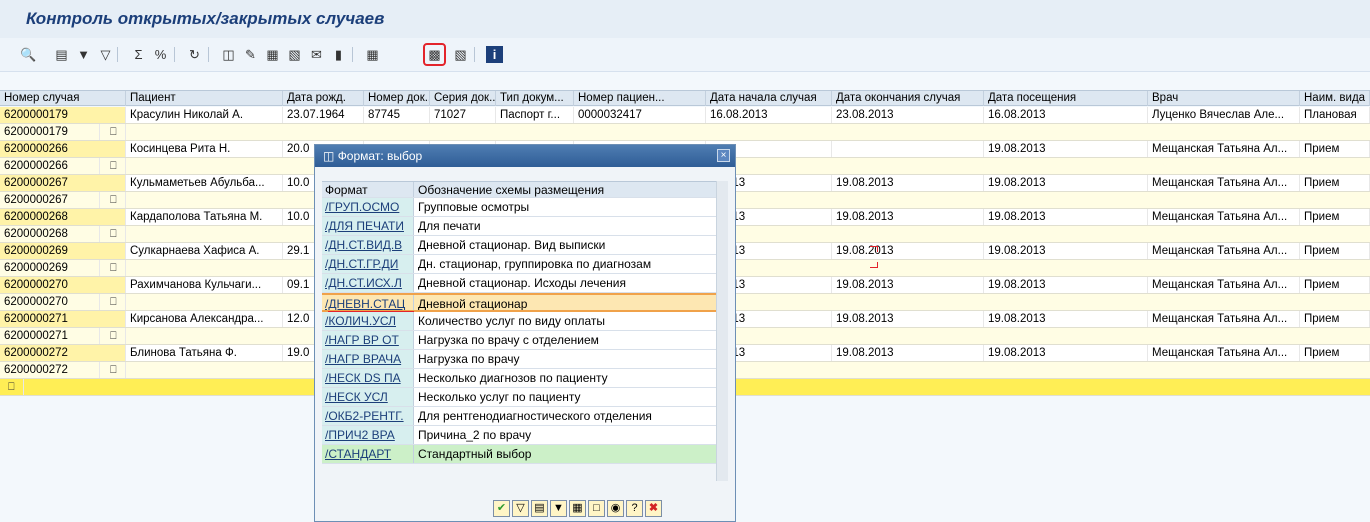 The width and height of the screenshot is (1370, 522). What do you see at coordinates (368, 378) in the screenshot?
I see `layout-code-link: /НЕСК DS ПА` at bounding box center [368, 378].